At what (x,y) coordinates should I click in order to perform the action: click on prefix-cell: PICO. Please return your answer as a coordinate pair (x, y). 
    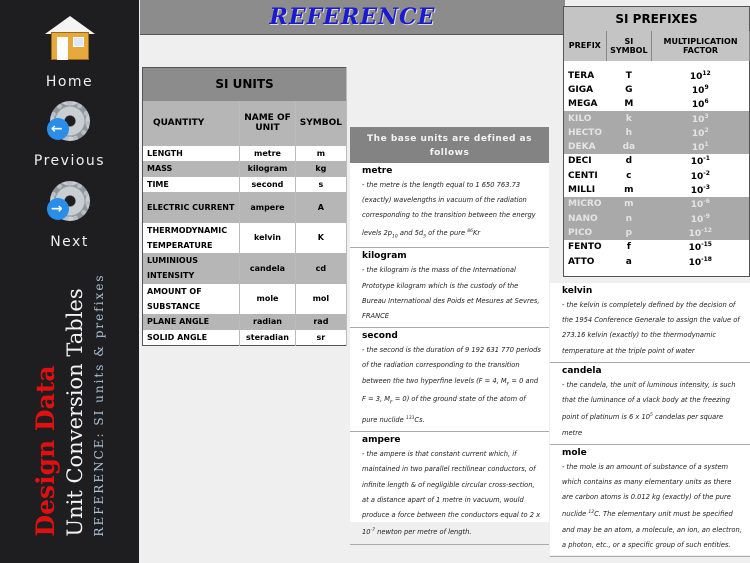
    Looking at the image, I should click on (585, 233).